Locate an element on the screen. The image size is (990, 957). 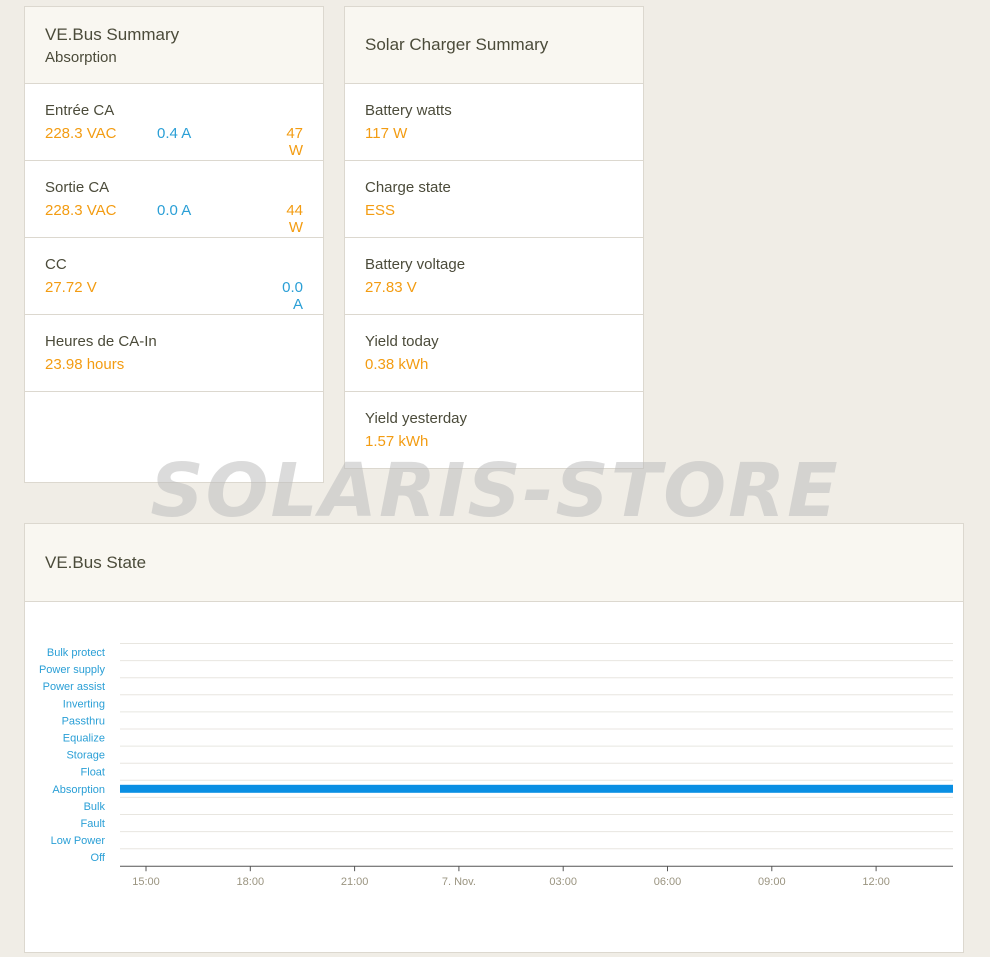
charge-state-value: ESS is located at coordinates (380, 210).